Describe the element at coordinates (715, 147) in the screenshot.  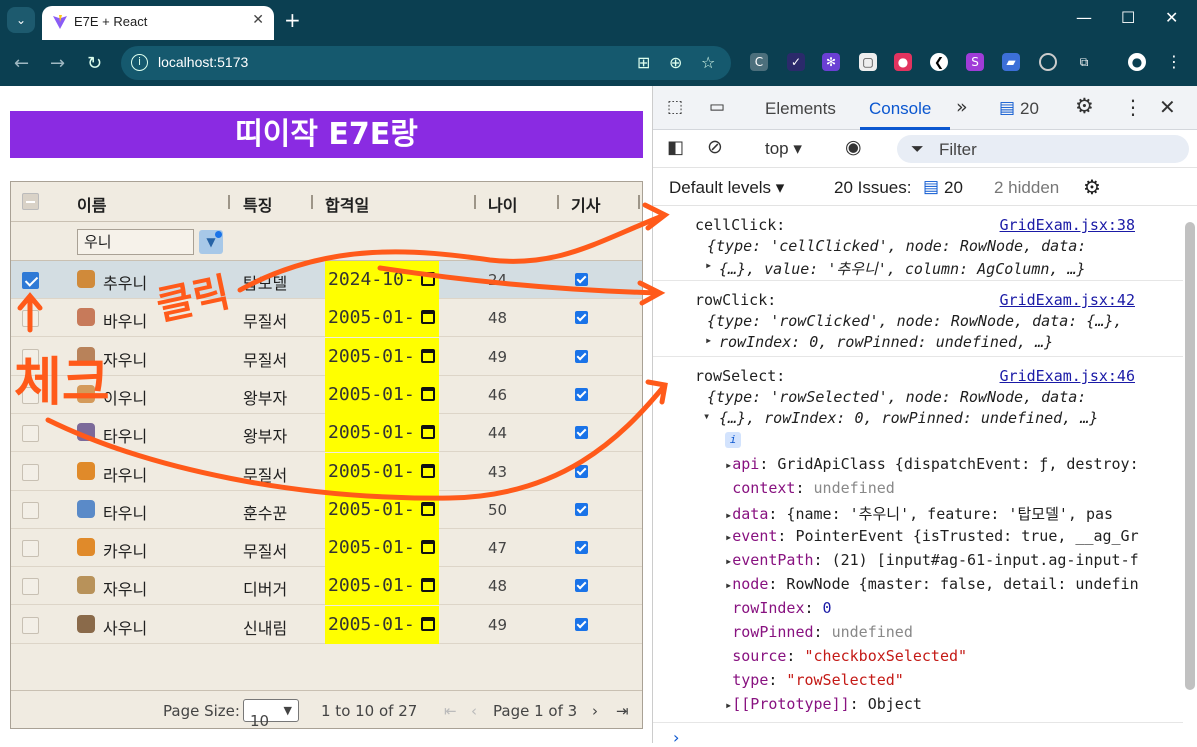
I see `clear-console-icon: ⊘` at that location.